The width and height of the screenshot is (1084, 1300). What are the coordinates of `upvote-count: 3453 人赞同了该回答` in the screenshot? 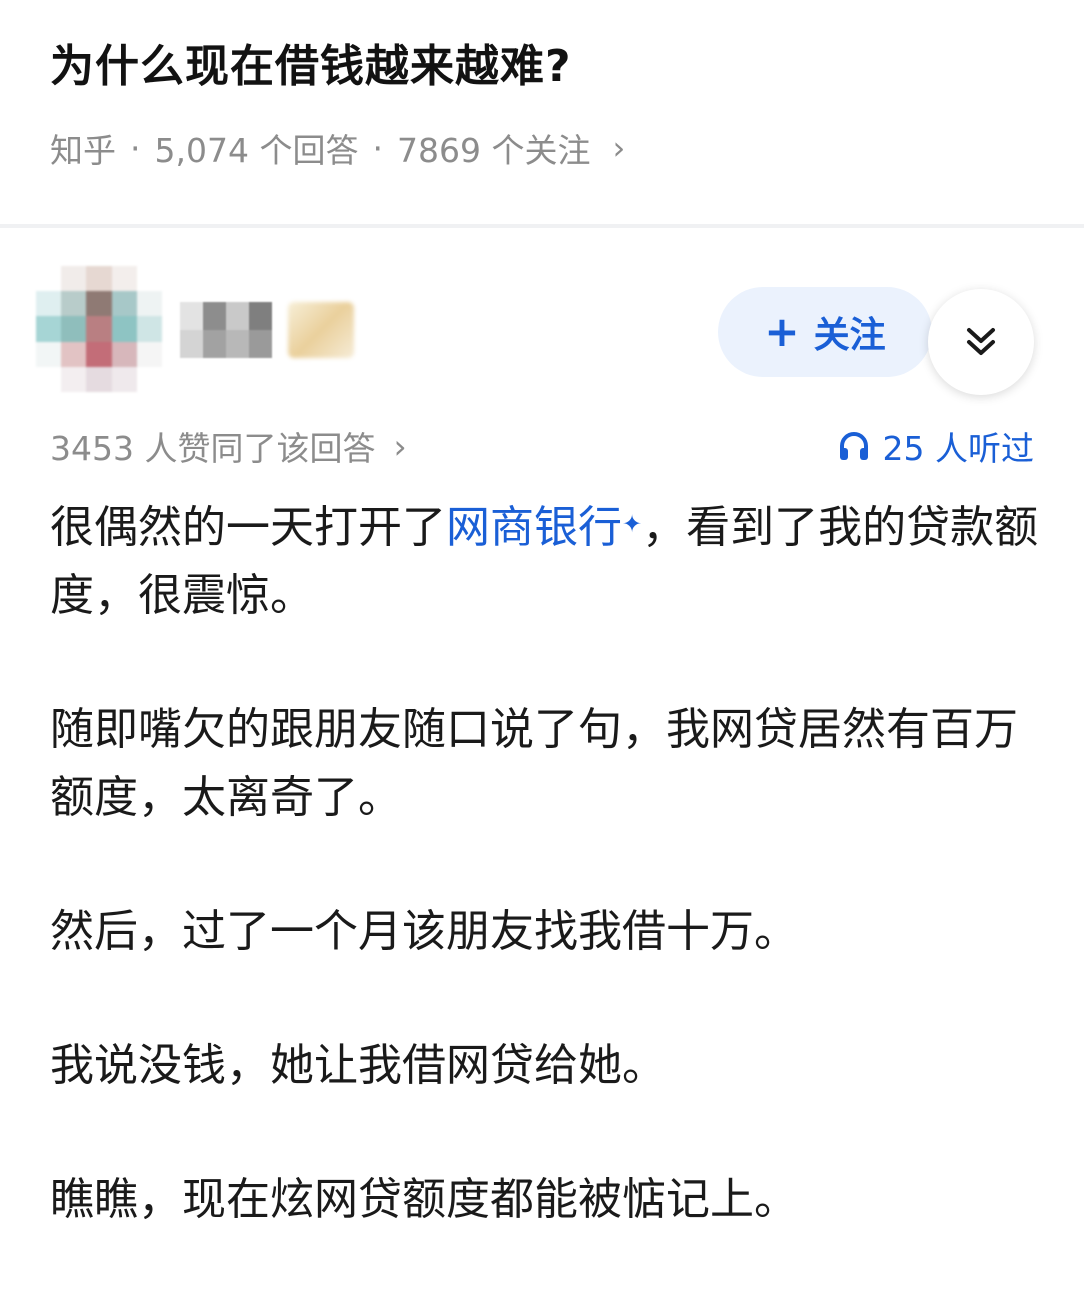 It's located at (213, 448).